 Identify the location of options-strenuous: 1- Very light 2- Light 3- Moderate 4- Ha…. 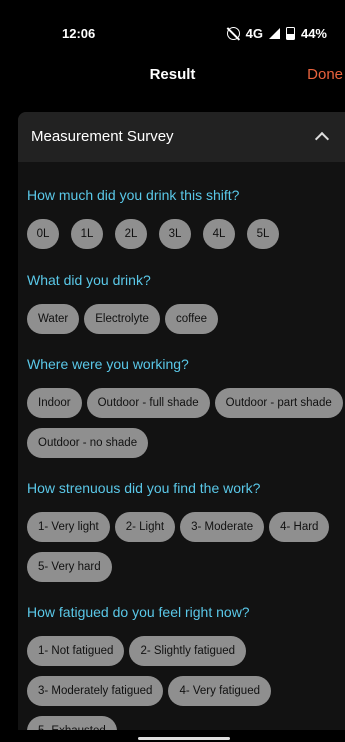
(186, 547).